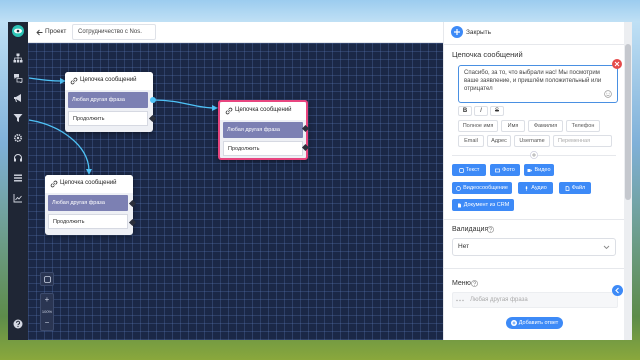  What do you see at coordinates (513, 126) in the screenshot?
I see `variable-first-name: Имя` at bounding box center [513, 126].